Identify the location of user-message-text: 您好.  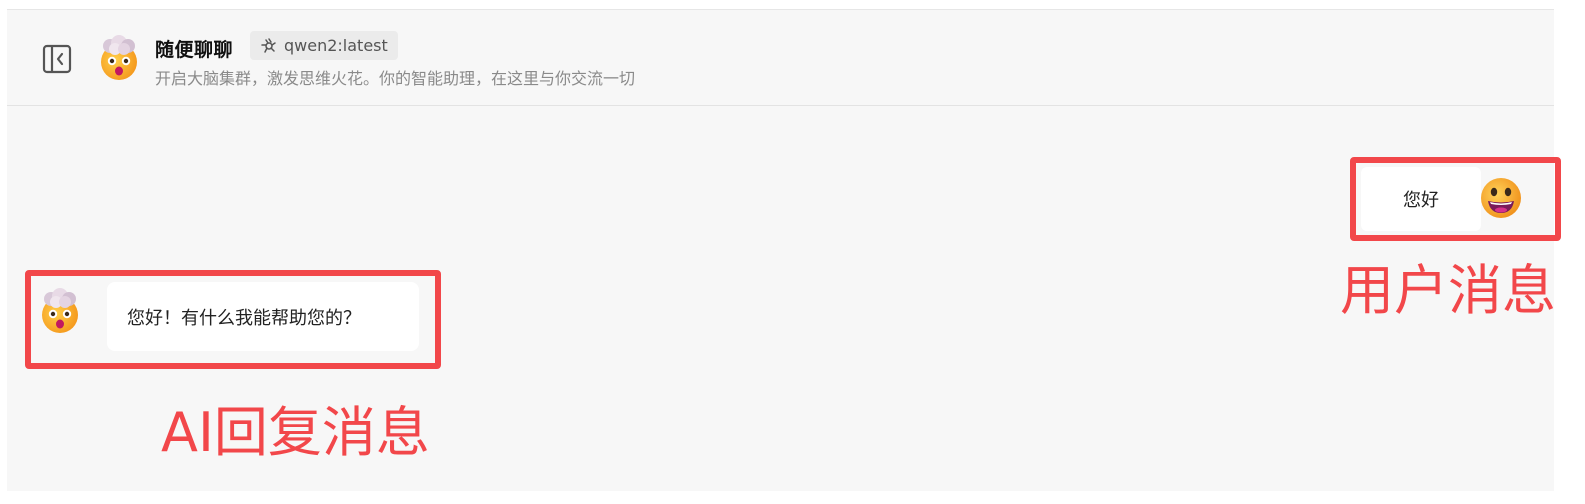
(1421, 200).